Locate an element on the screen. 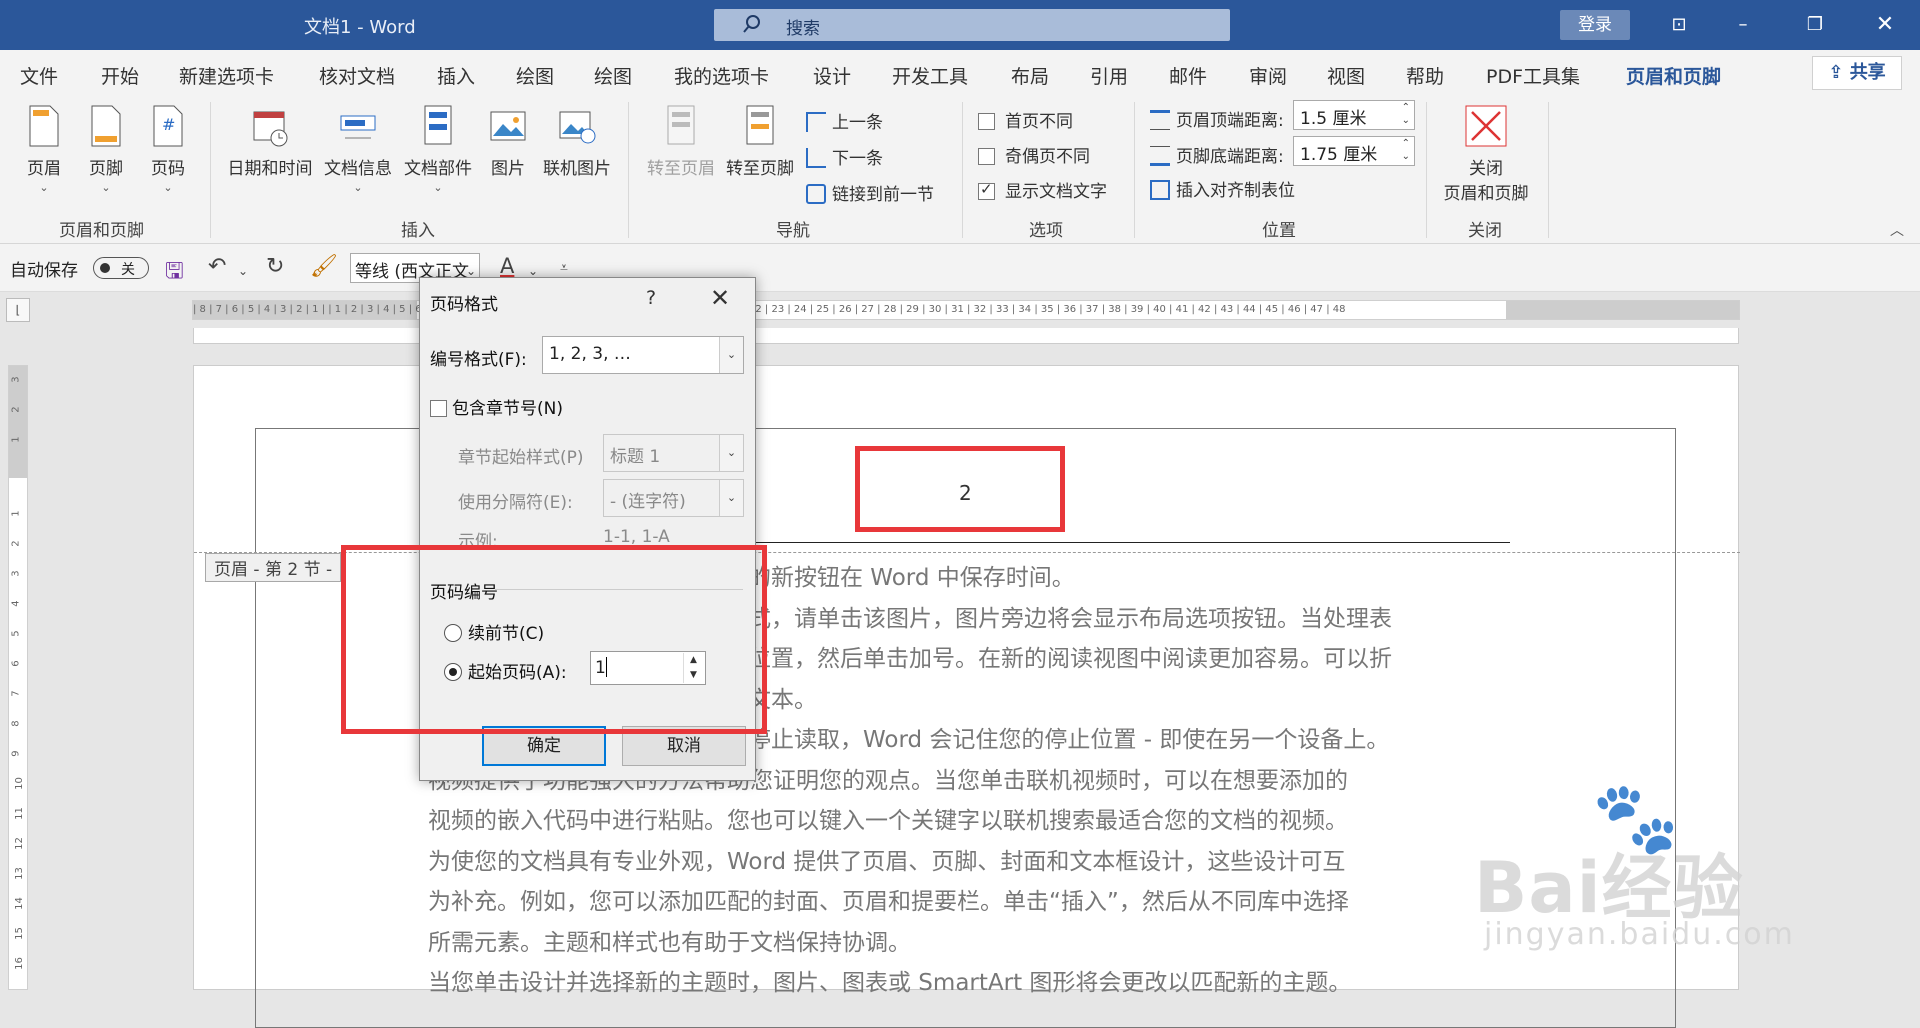  chapter-style-value: 标题 1 is located at coordinates (635, 457).